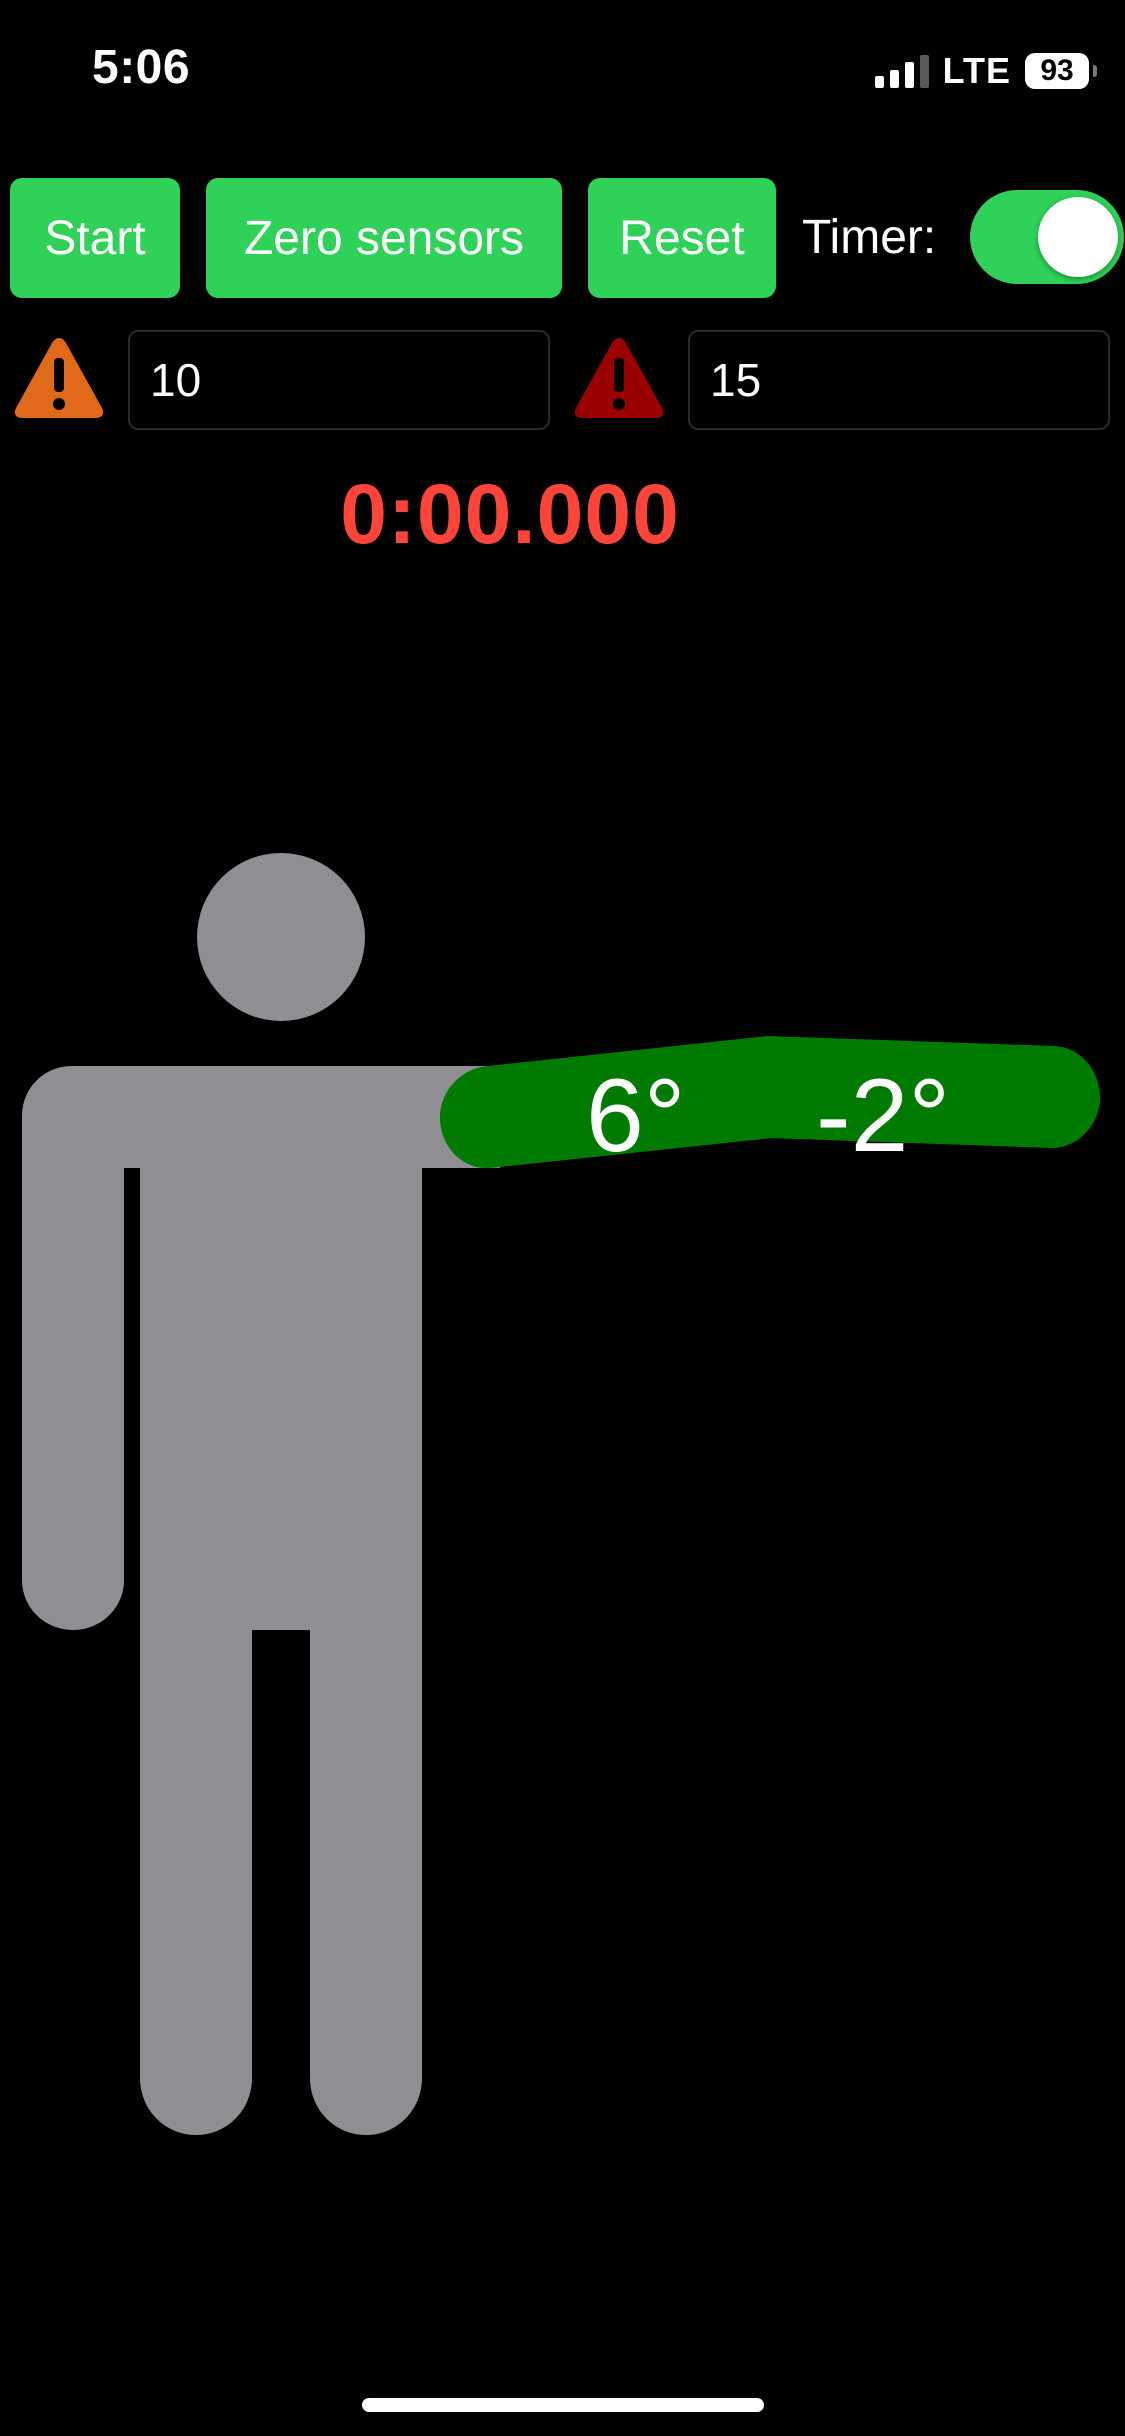 The height and width of the screenshot is (2436, 1125). Describe the element at coordinates (196, 1881) in the screenshot. I see `figure-left-leg` at that location.